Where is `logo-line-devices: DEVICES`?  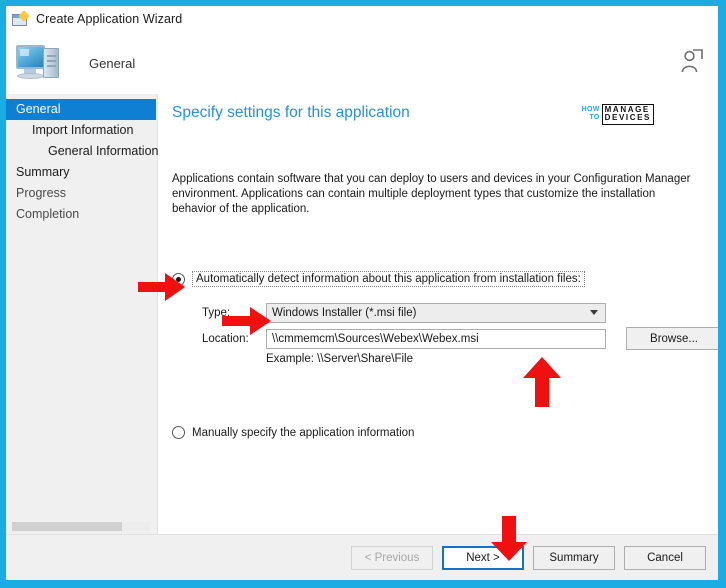
logo-line-devices: DEVICES is located at coordinates (627, 117).